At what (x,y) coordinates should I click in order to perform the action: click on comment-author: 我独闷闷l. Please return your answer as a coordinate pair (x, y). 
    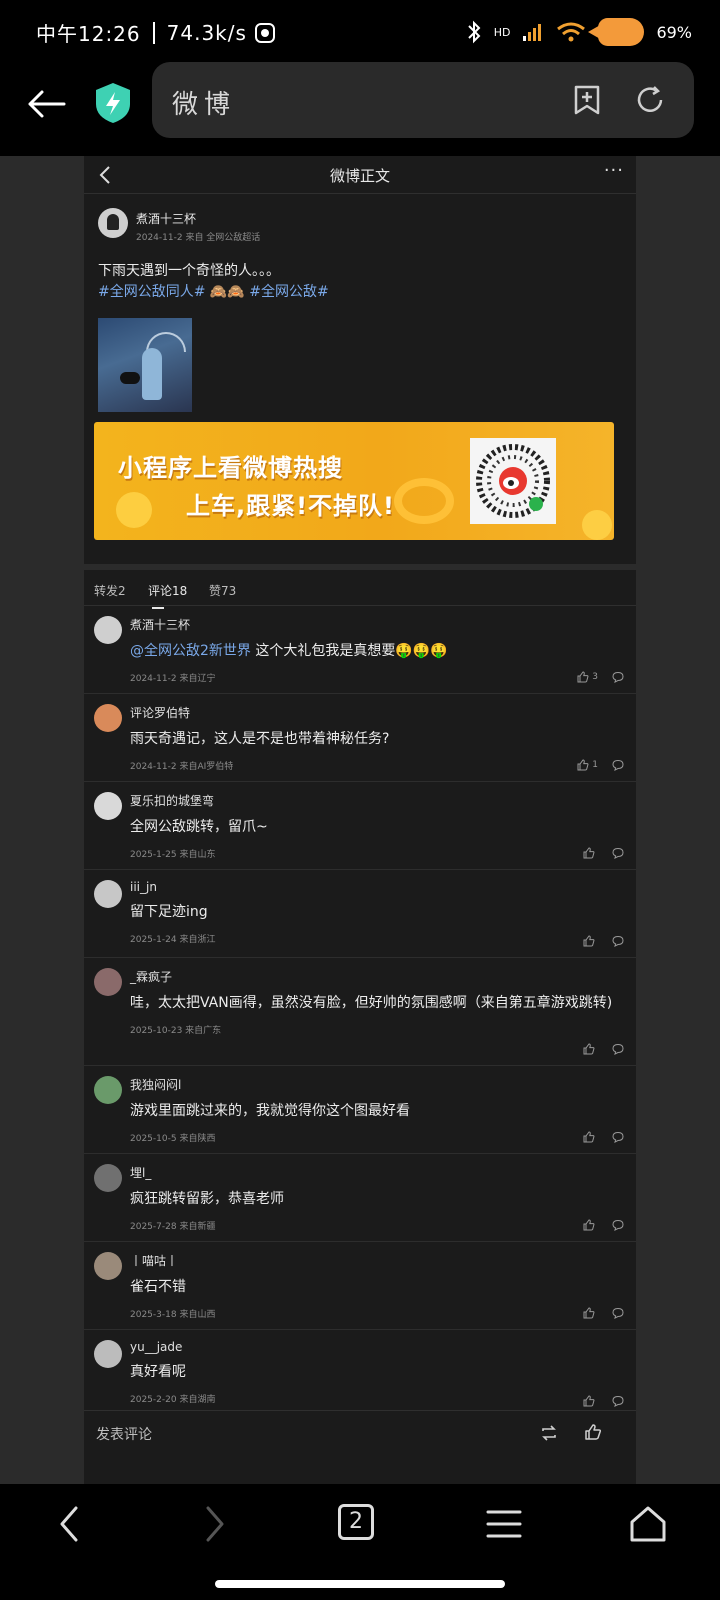
    Looking at the image, I should click on (378, 1084).